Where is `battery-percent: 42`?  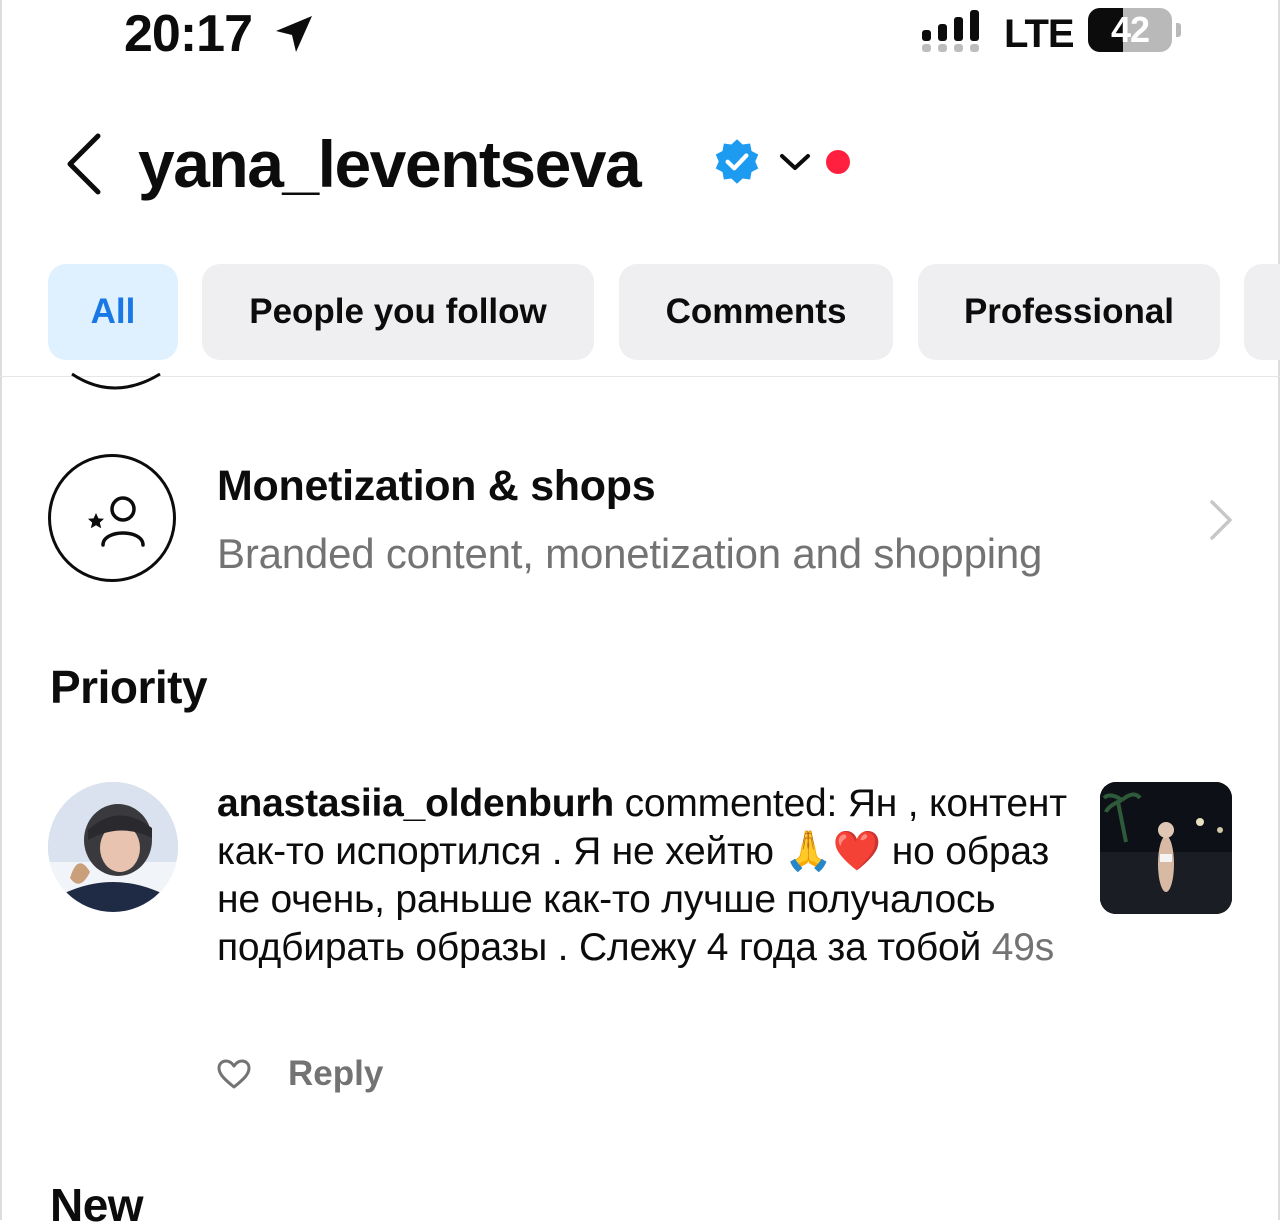
battery-percent: 42 is located at coordinates (1130, 29).